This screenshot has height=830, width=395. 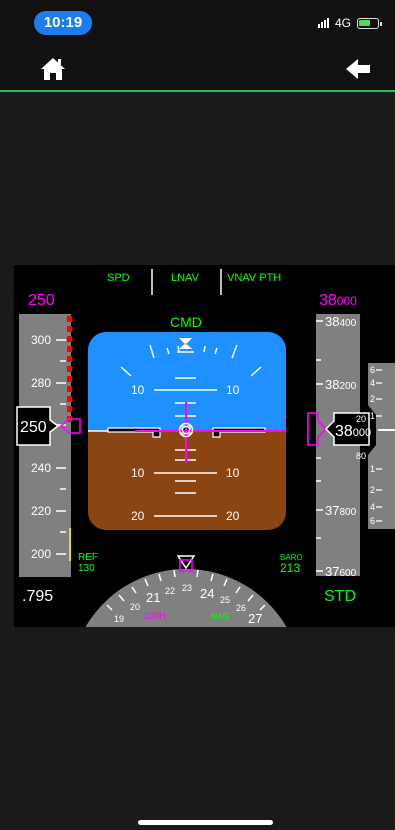 What do you see at coordinates (369, 23) in the screenshot?
I see `battery-icon` at bounding box center [369, 23].